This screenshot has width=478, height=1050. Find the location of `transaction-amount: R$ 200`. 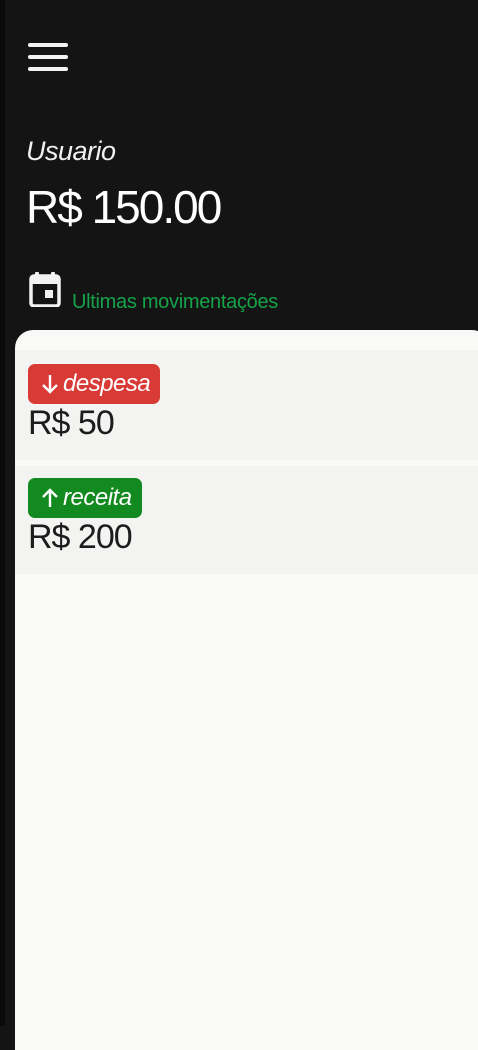

transaction-amount: R$ 200 is located at coordinates (80, 537).